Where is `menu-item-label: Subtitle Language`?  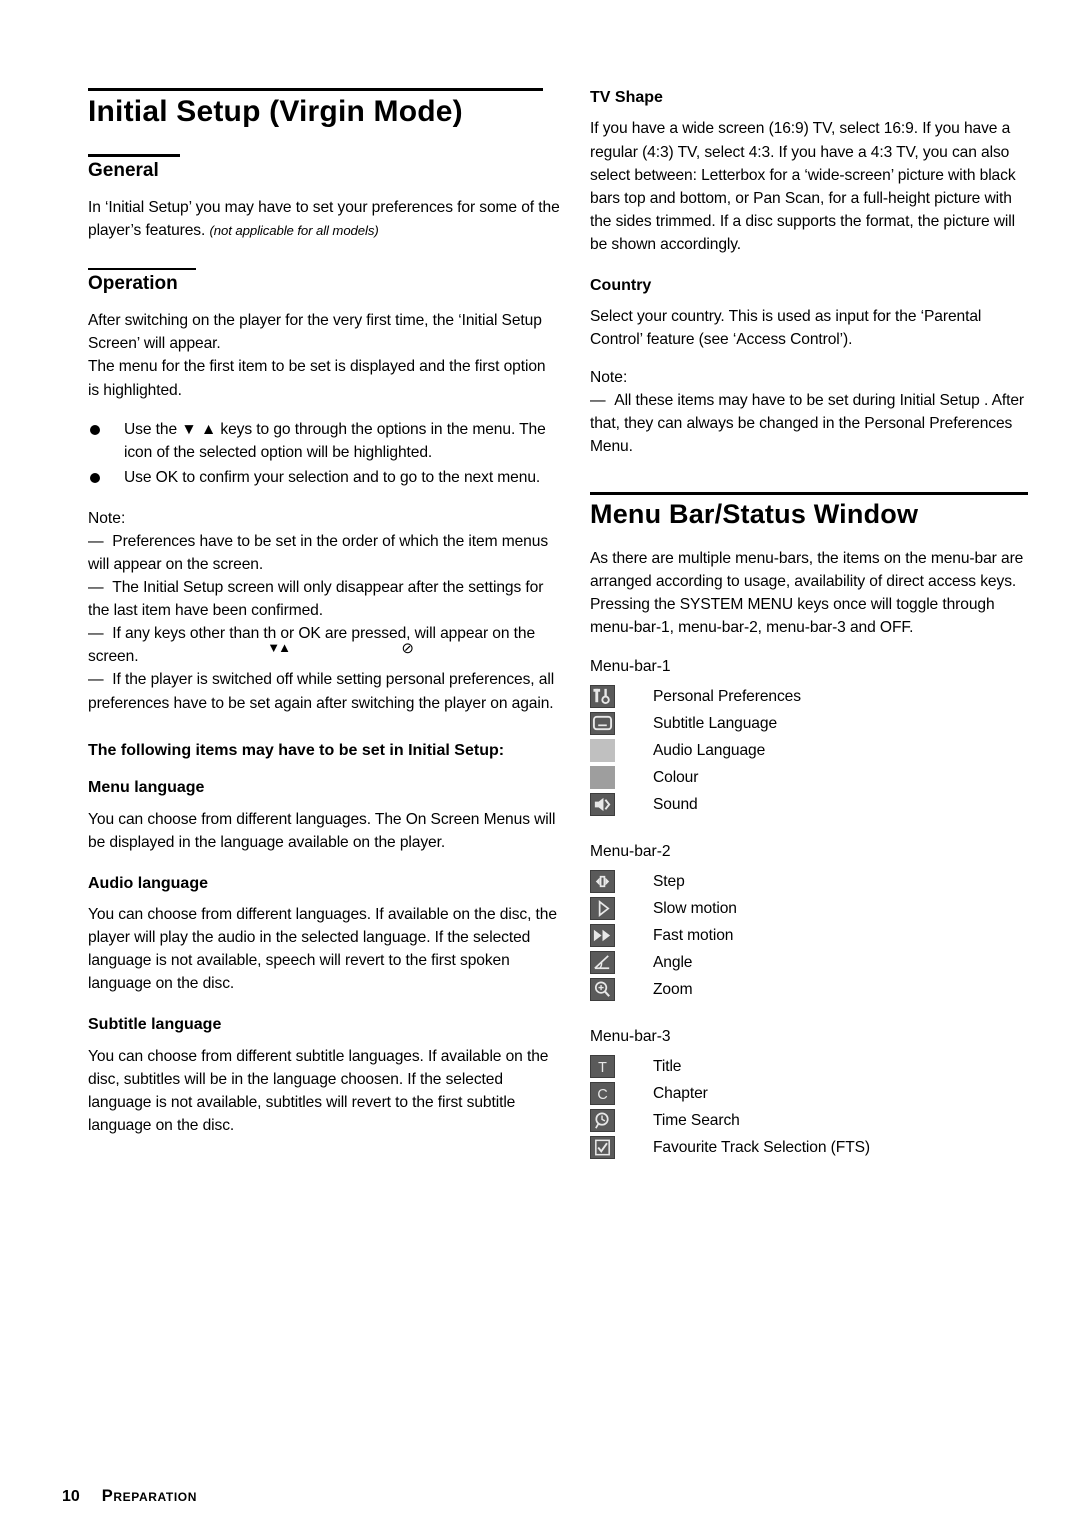 menu-item-label: Subtitle Language is located at coordinates (715, 723).